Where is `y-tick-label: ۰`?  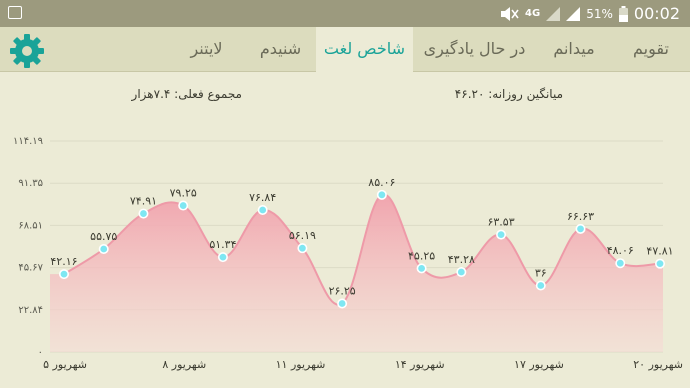
y-tick-label: ۰ is located at coordinates (40, 352).